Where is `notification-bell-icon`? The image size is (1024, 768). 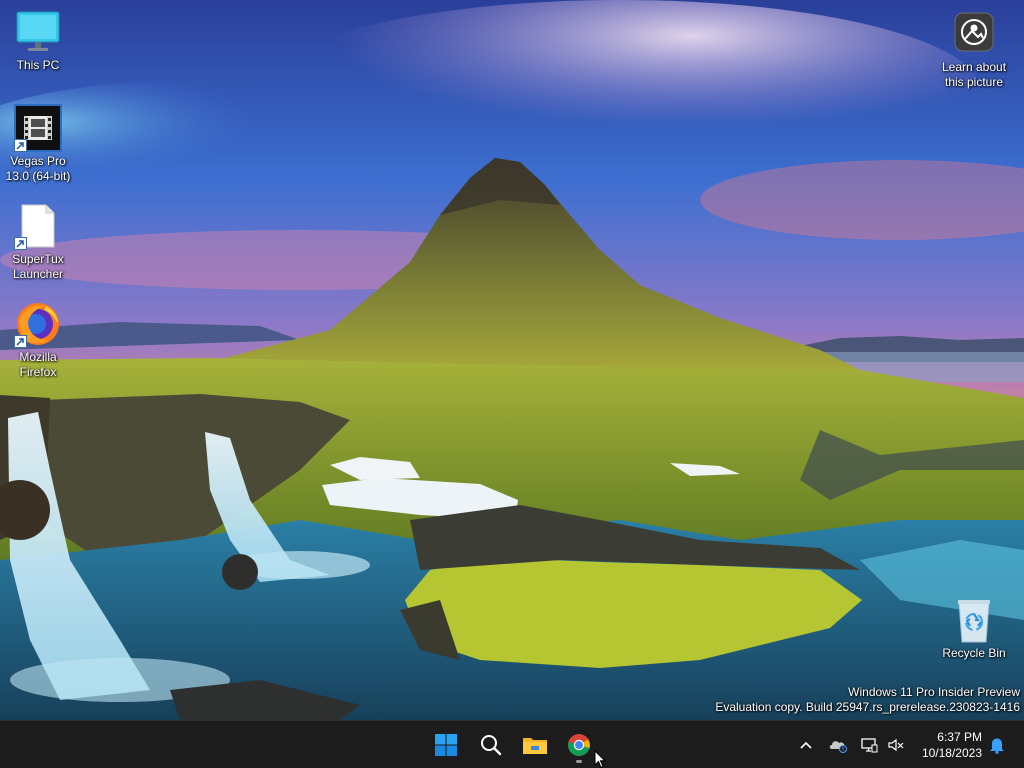 notification-bell-icon is located at coordinates (997, 746).